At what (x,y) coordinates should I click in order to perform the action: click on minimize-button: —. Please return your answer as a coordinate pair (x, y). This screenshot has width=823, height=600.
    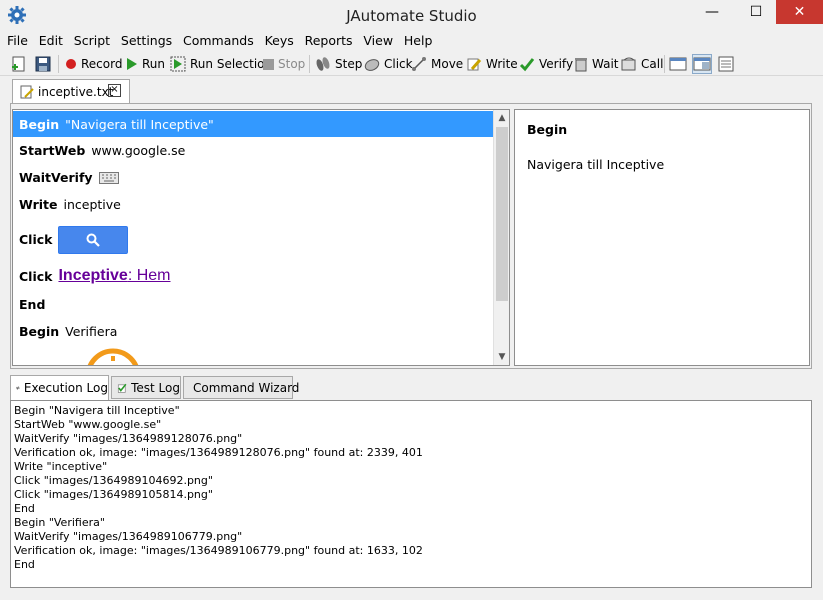
    Looking at the image, I should click on (712, 12).